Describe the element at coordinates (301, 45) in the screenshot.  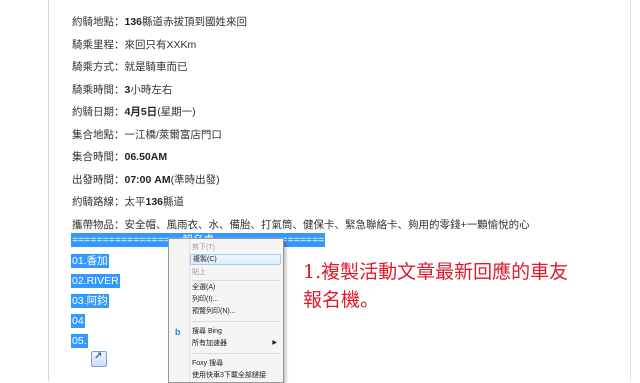
I see `info-row-distance: 騎乘里程：來回只有XXKm` at that location.